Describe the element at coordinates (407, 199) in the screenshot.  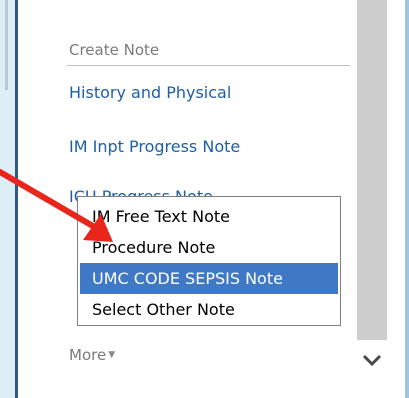
I see `panel-right-border` at that location.